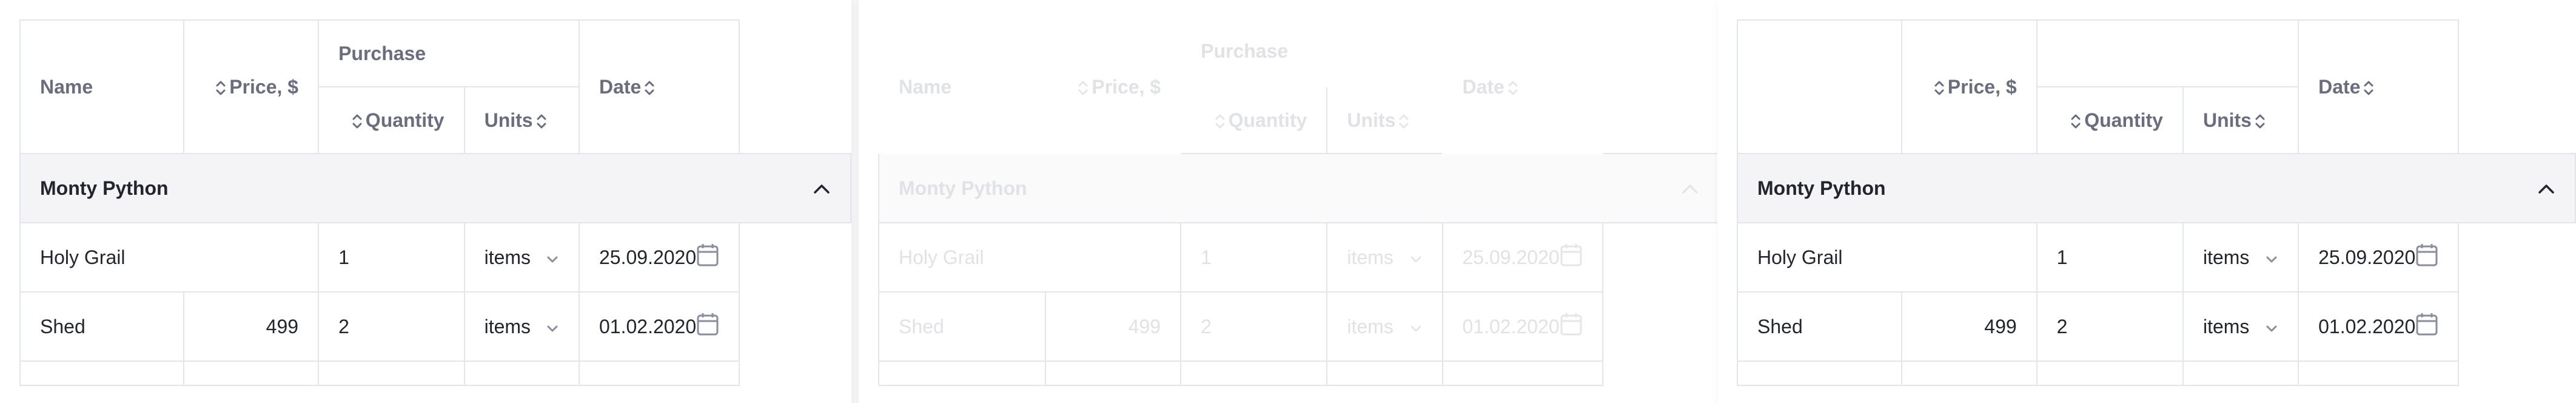  Describe the element at coordinates (2339, 86) in the screenshot. I see `header-date-label: Date` at that location.